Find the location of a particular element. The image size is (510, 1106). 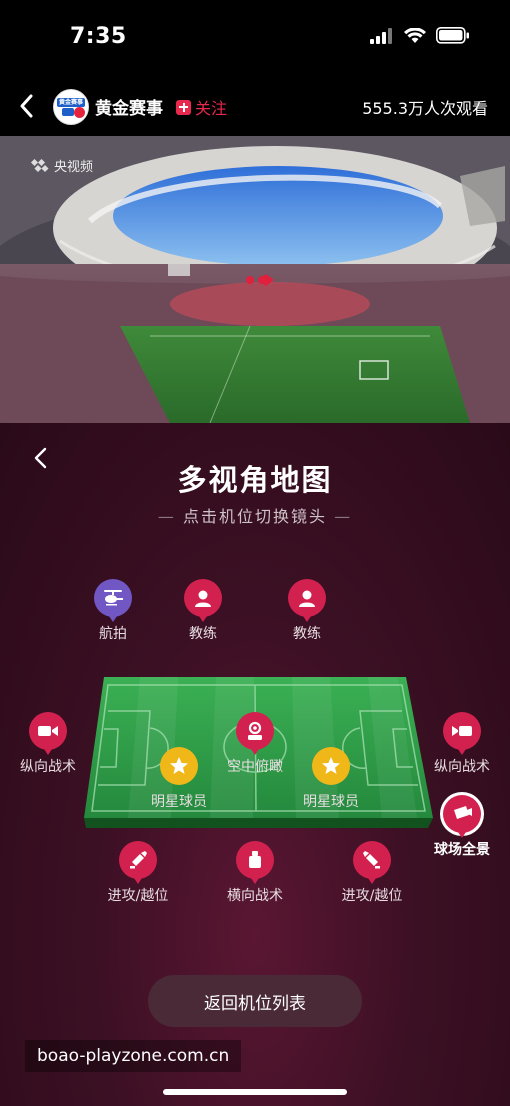

camera-aerial-label: 航拍 is located at coordinates (113, 634).